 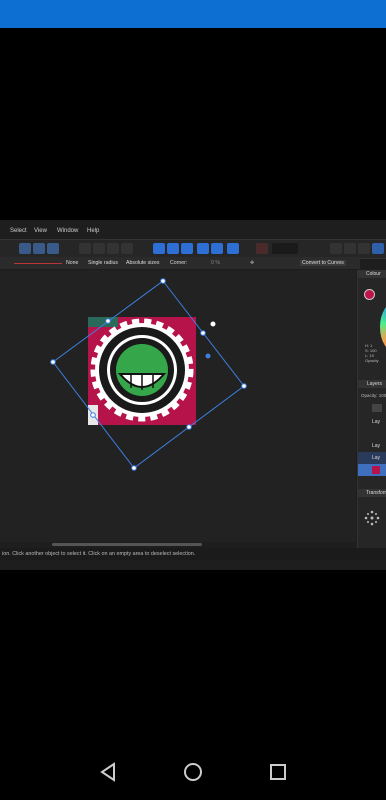 I want to click on align-center-icon, so click(x=173, y=248).